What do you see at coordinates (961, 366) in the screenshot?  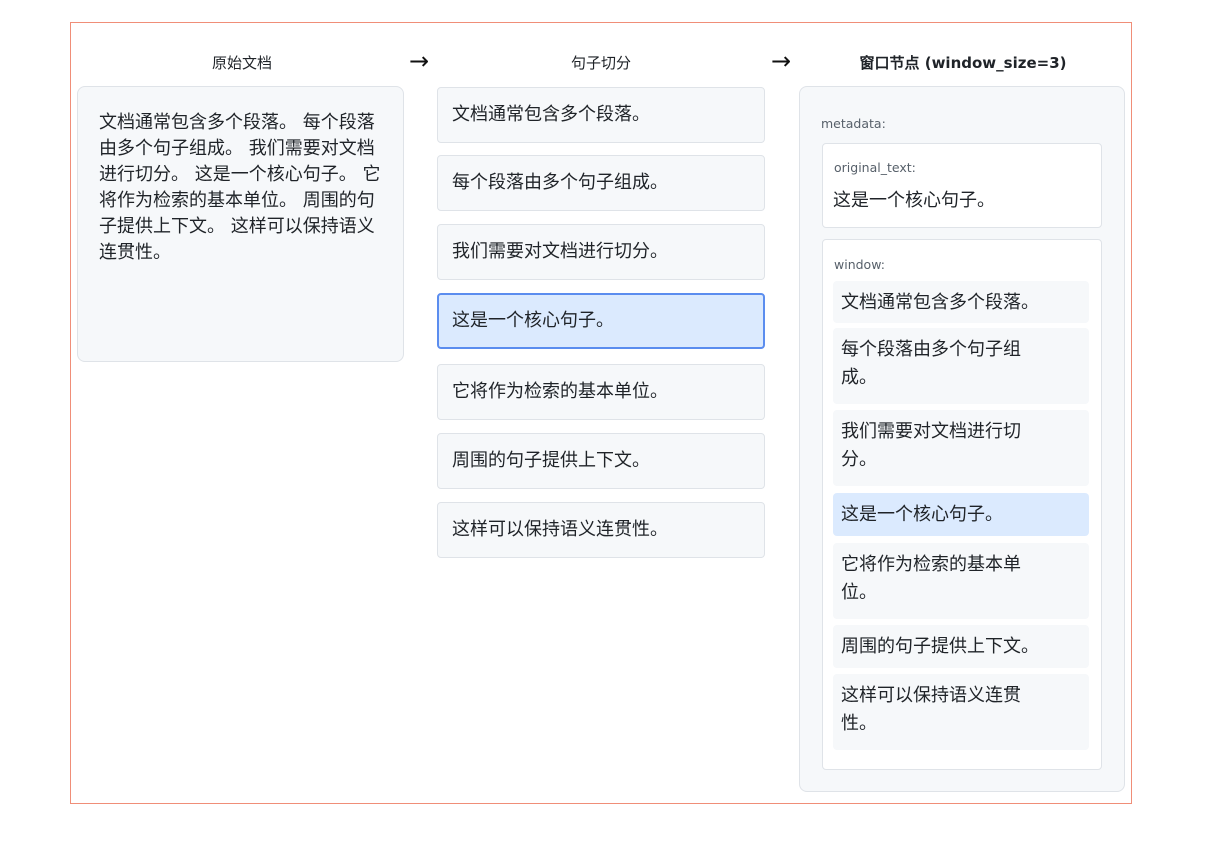 I see `window-line: 每个段落由多个句子组 成。` at bounding box center [961, 366].